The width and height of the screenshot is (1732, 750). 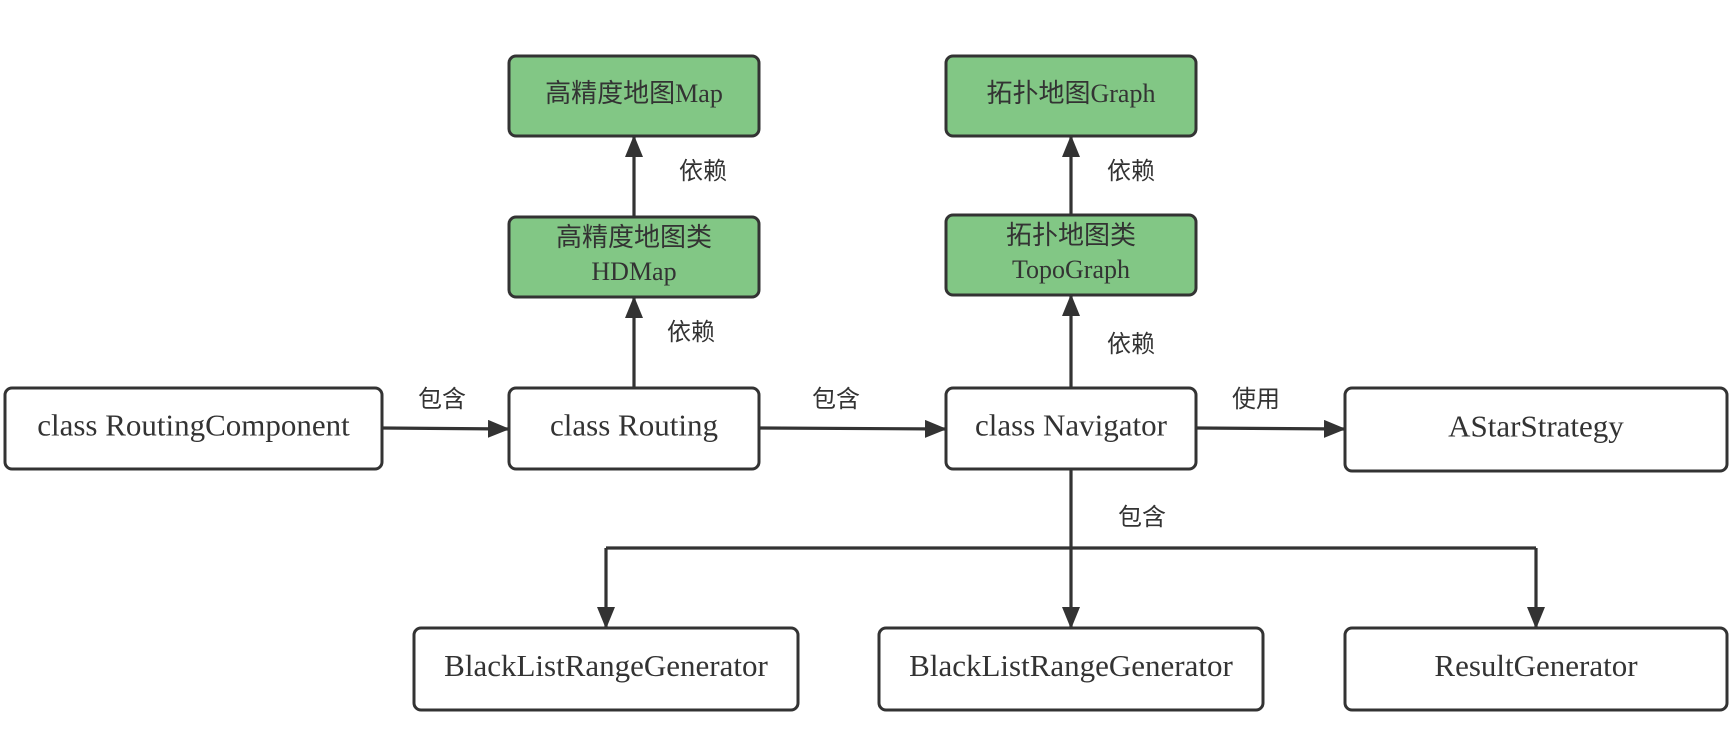 I want to click on node-blacklist-1: BlackListRangeGenerator, so click(x=606, y=669).